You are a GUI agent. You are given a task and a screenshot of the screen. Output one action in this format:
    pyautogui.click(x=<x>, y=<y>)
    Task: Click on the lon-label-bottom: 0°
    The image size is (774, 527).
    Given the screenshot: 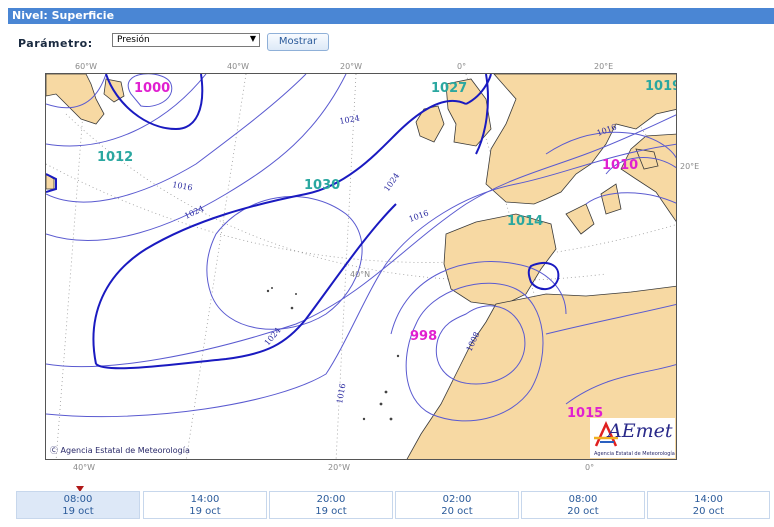 What is the action you would take?
    pyautogui.click(x=590, y=467)
    